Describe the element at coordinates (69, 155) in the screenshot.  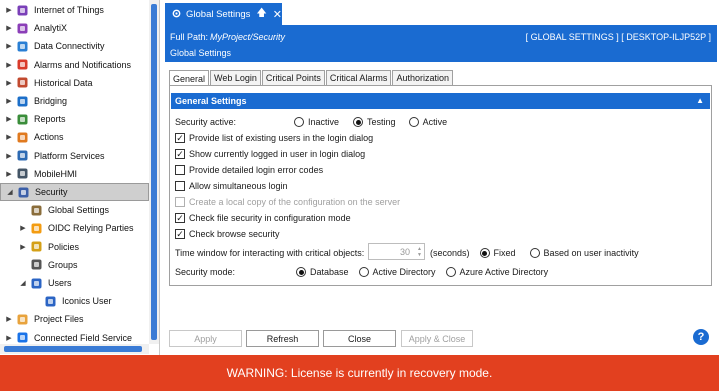
I see `tree-item-label: Platform Services` at that location.